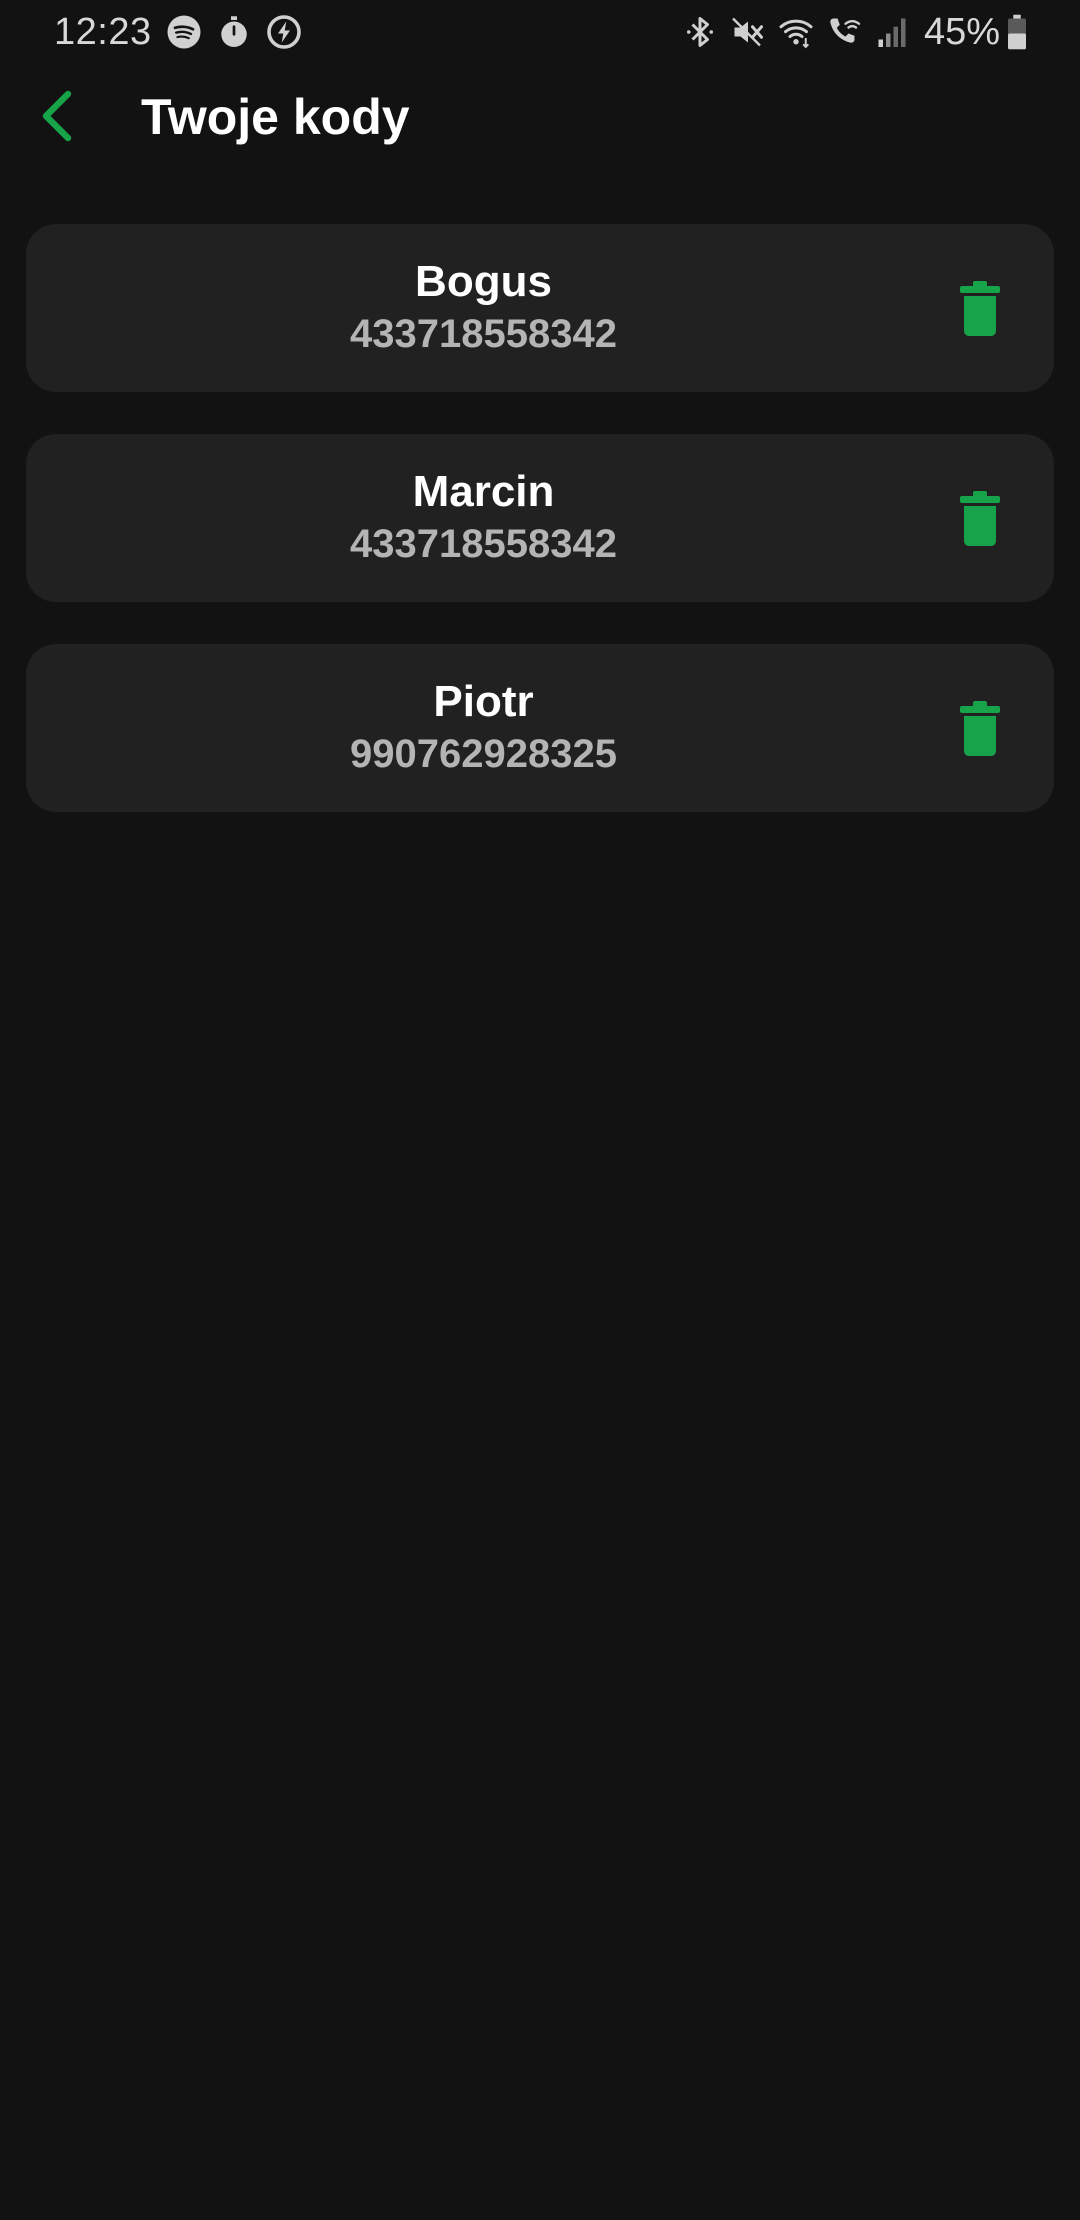 The height and width of the screenshot is (2220, 1080). What do you see at coordinates (540, 124) in the screenshot?
I see `app-bar: Twoje kody` at bounding box center [540, 124].